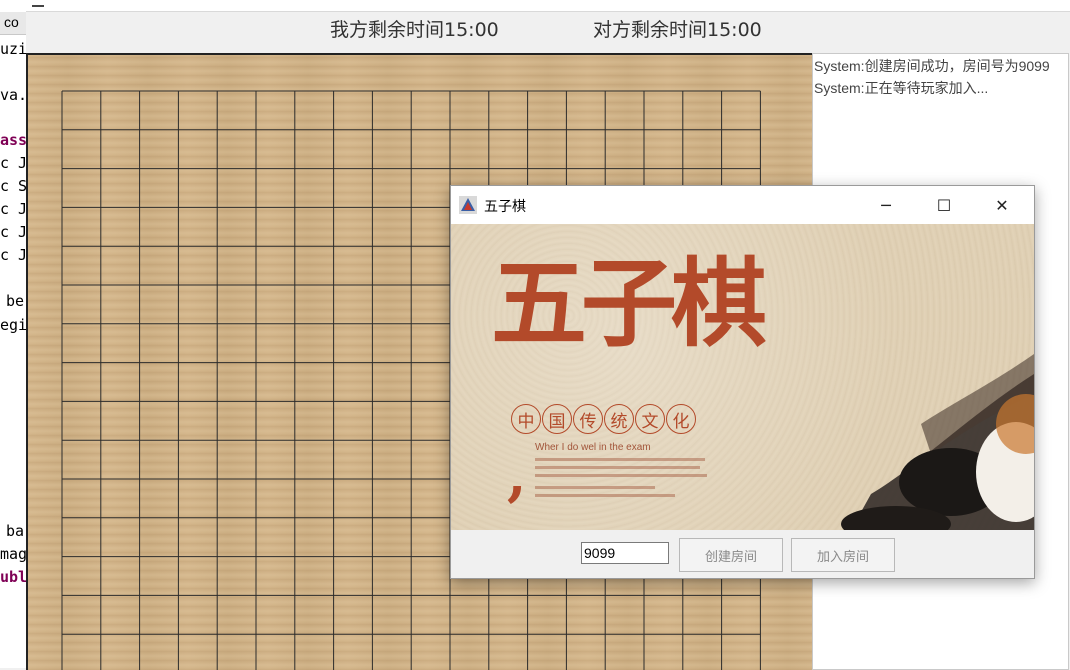 The image size is (1070, 670). What do you see at coordinates (548, 6) in the screenshot?
I see `window-title-strip` at bounding box center [548, 6].